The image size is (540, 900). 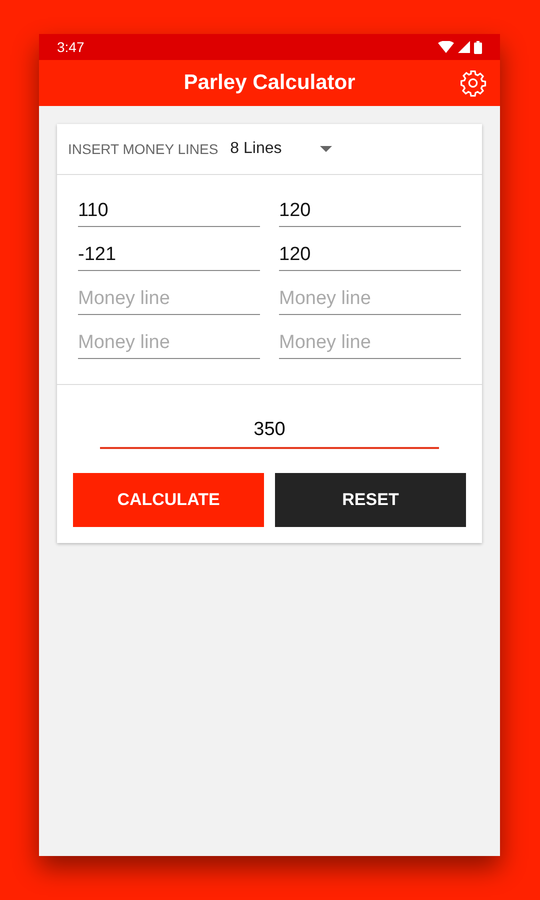 What do you see at coordinates (270, 83) in the screenshot?
I see `app-title: Parley Calculator` at bounding box center [270, 83].